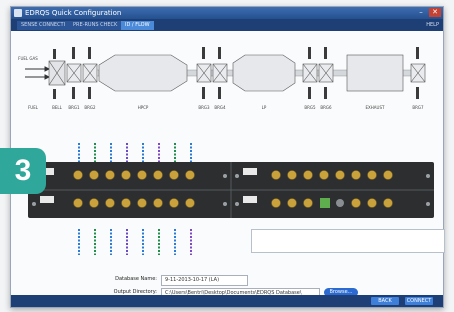 Image resolution: width=454 pixels, height=312 pixels. Describe the element at coordinates (143, 107) in the screenshot. I see `hpcp-label: HPCP` at that location.